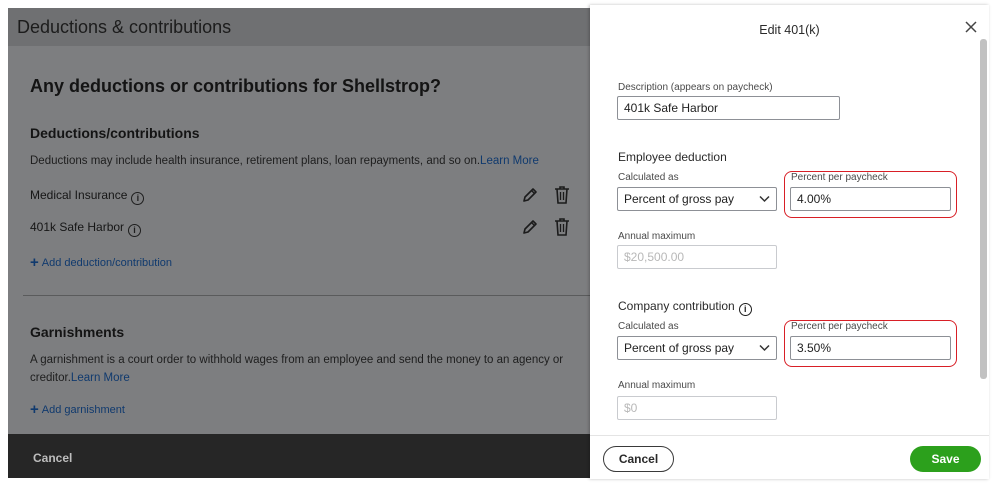 Image resolution: width=998 pixels, height=485 pixels. I want to click on panel-header: Deductions & contributions, so click(299, 27).